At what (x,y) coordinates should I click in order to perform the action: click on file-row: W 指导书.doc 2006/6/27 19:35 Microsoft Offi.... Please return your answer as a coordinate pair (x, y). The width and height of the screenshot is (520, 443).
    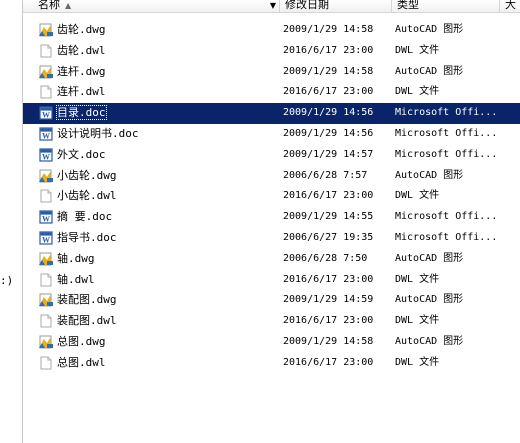
    Looking at the image, I should click on (271, 238).